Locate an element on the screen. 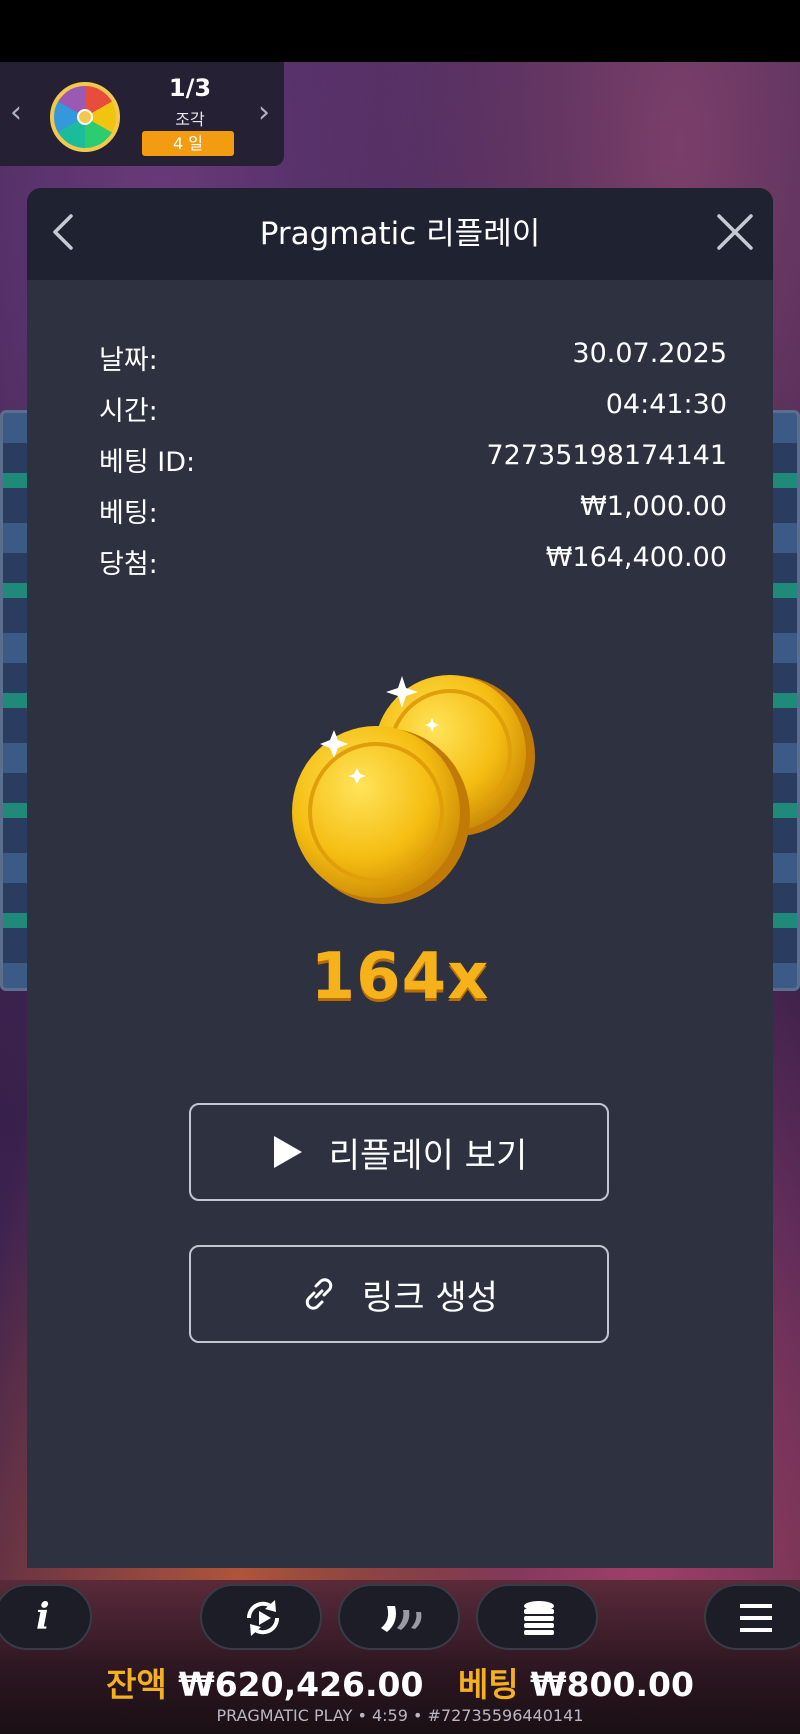  info-row-bet: 베팅: ₩1,000.00 is located at coordinates (413, 516).